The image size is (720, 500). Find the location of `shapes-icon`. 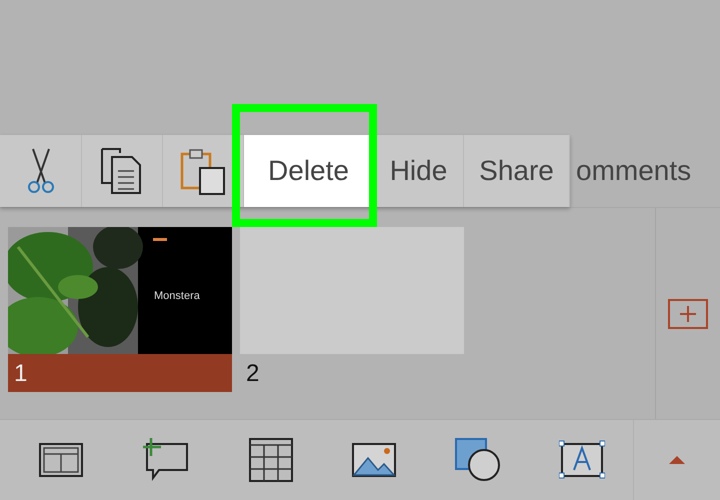

shapes-icon is located at coordinates (478, 460).